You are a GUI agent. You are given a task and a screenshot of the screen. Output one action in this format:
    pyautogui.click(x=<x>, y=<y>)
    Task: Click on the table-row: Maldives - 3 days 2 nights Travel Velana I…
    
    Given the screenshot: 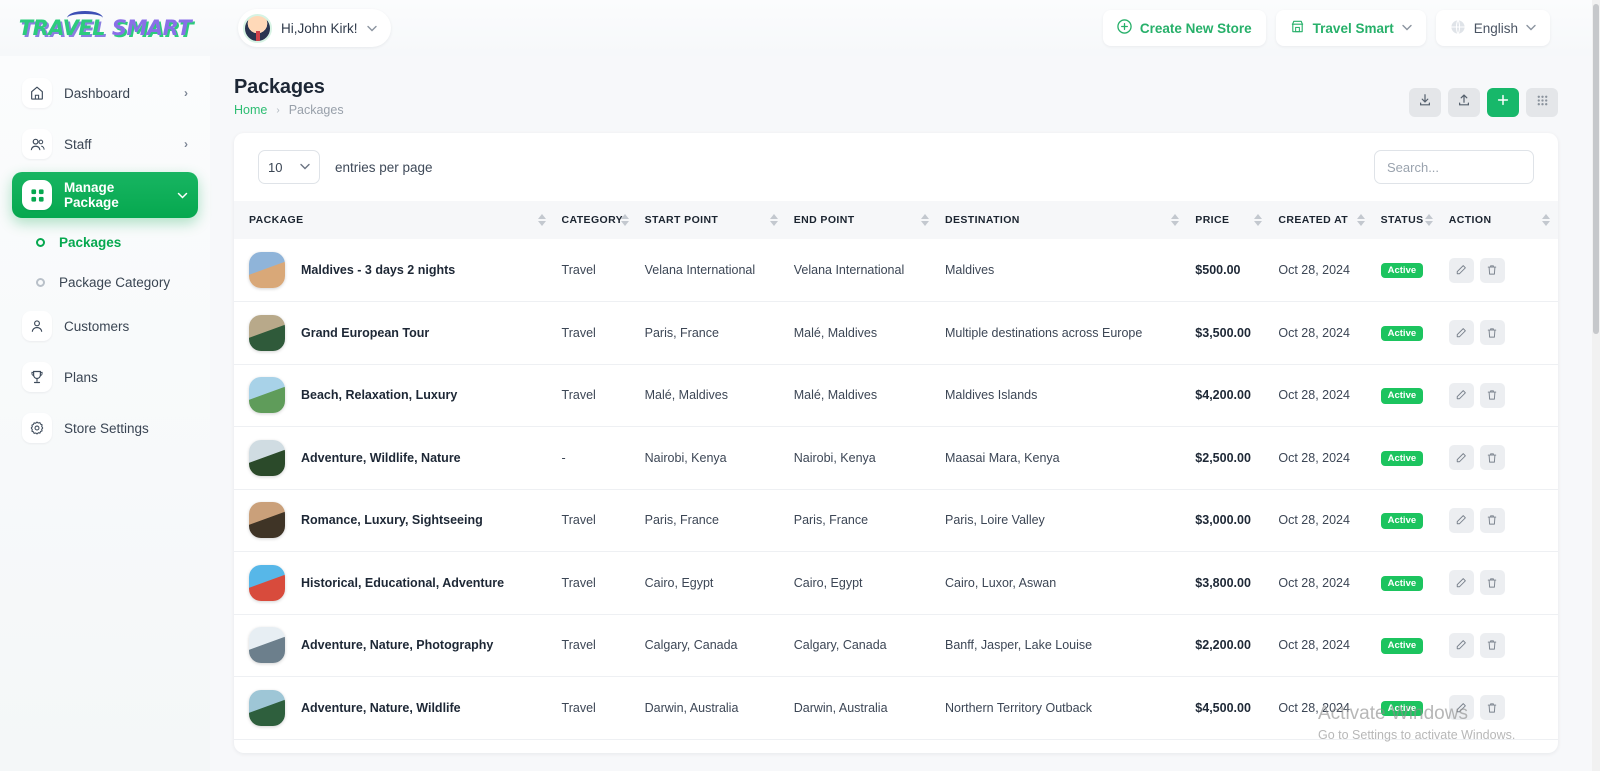 What is the action you would take?
    pyautogui.click(x=896, y=270)
    